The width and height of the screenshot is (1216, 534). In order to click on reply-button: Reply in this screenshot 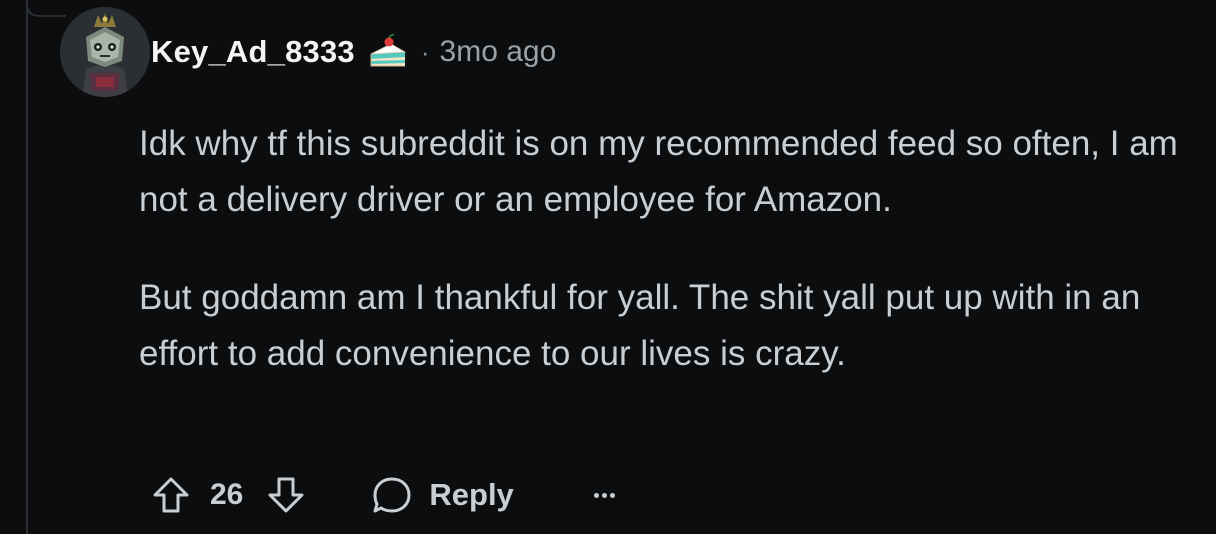, I will do `click(442, 495)`.